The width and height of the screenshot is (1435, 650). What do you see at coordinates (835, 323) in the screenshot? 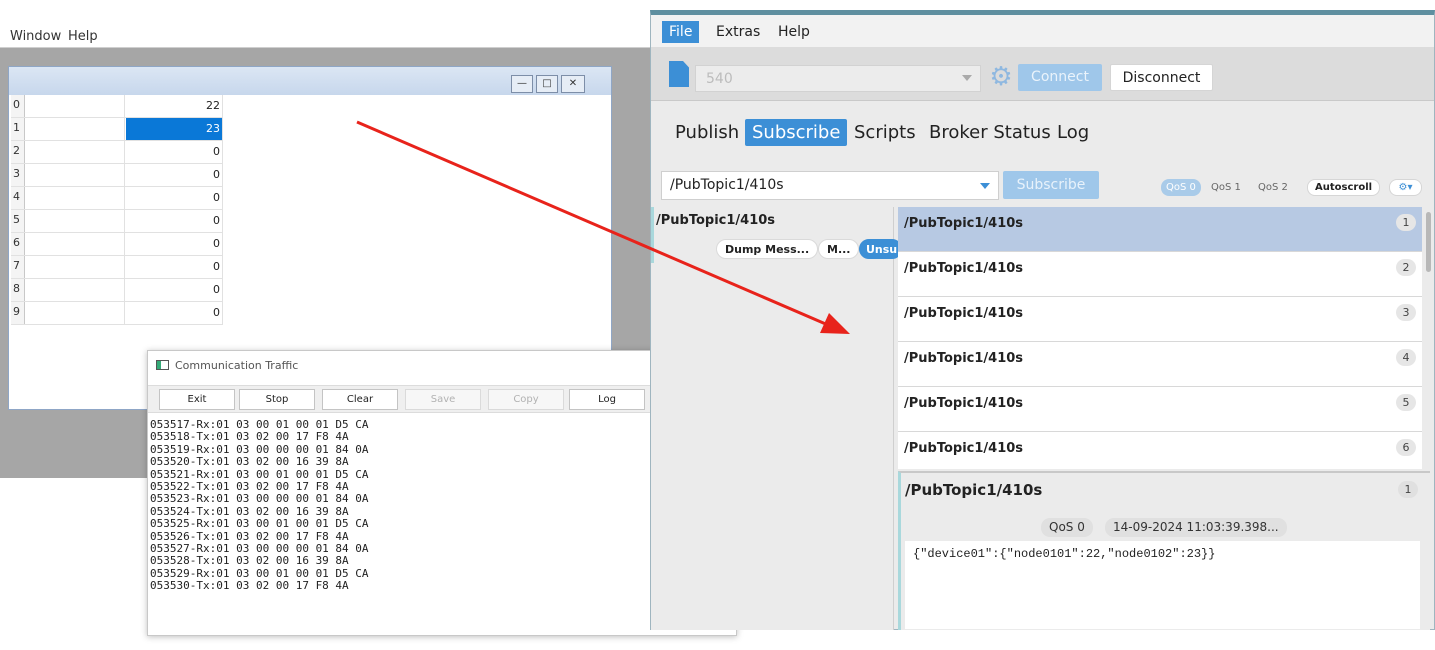
I see `arrow-head` at bounding box center [835, 323].